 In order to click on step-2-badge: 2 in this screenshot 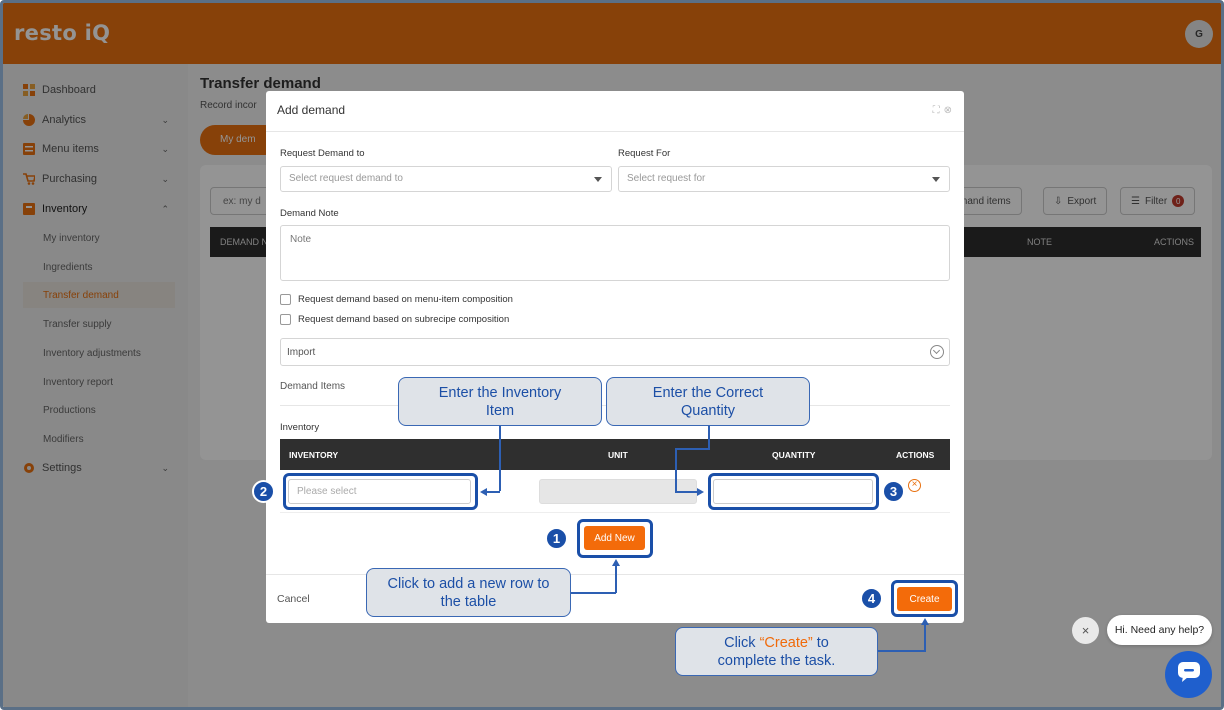, I will do `click(263, 491)`.